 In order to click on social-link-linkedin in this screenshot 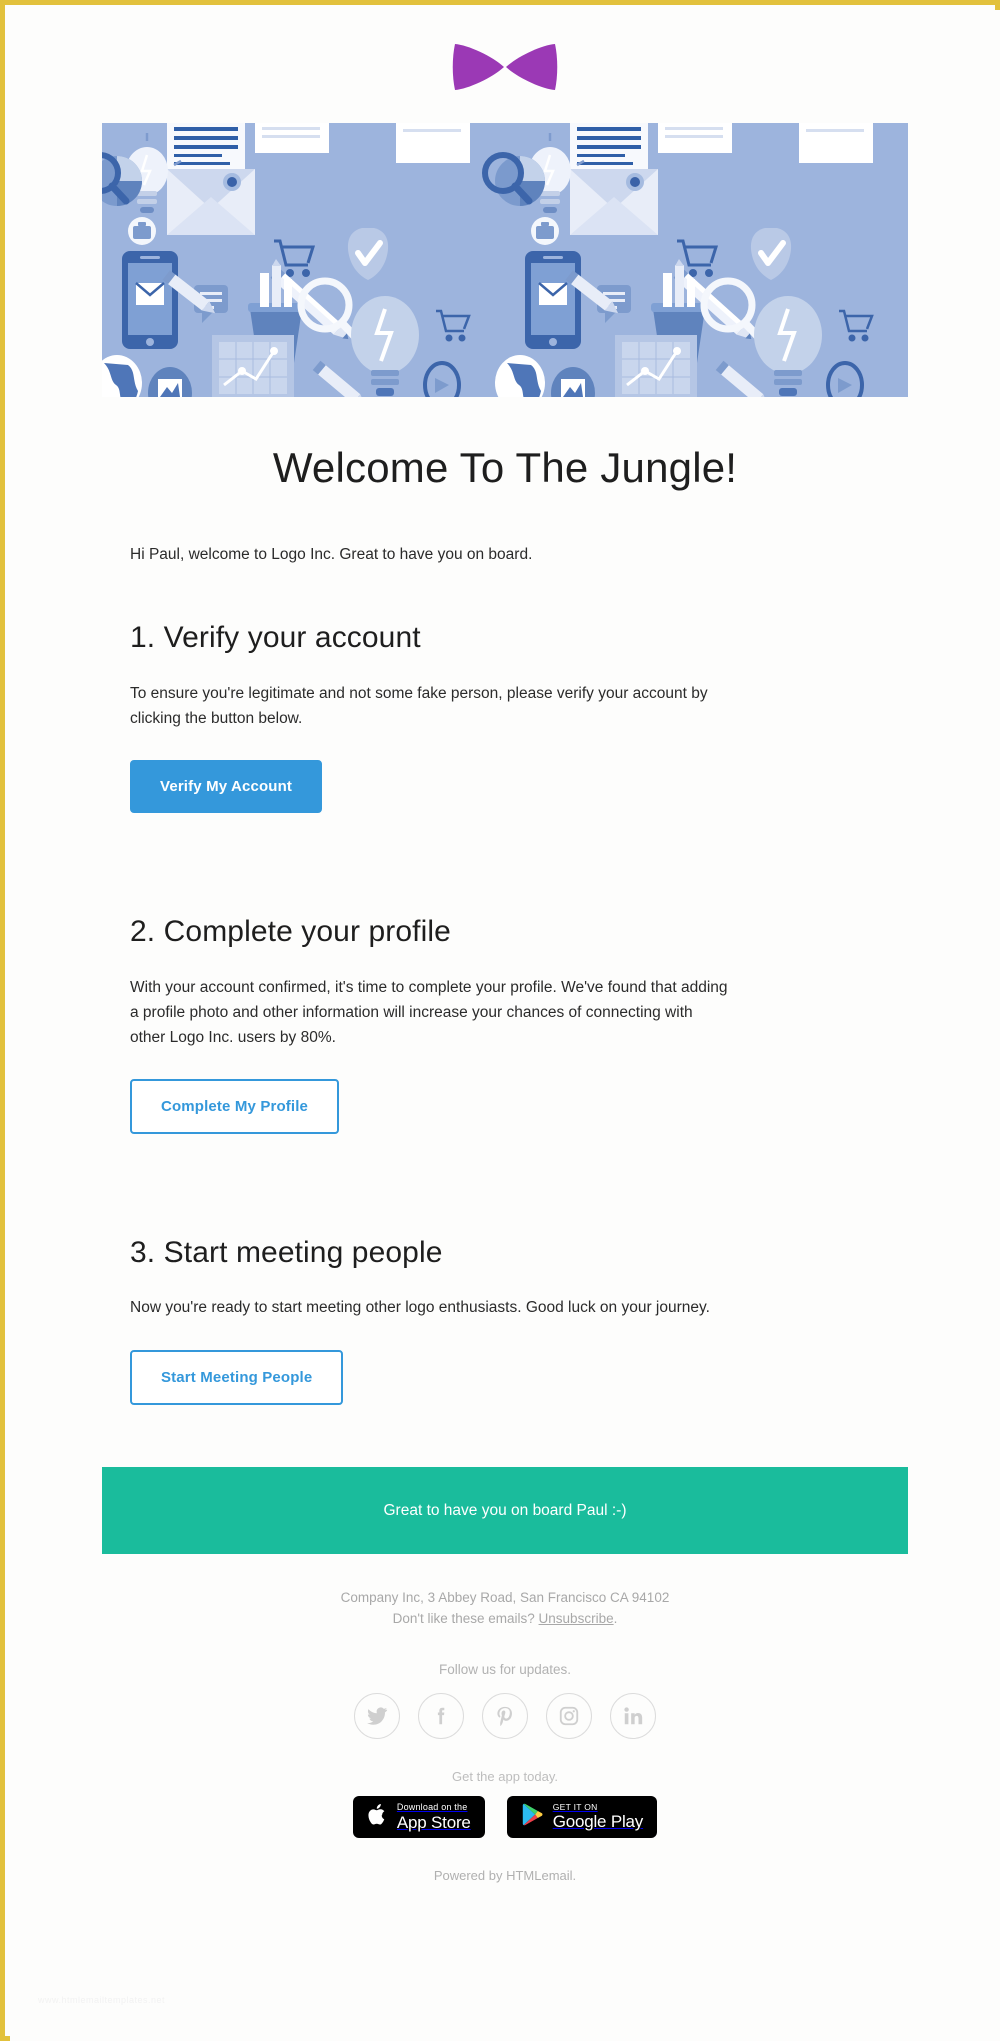, I will do `click(633, 1715)`.